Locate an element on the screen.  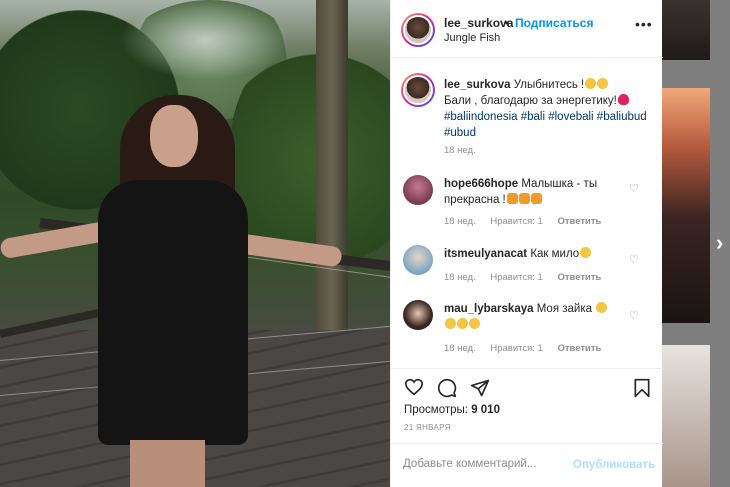
comment-input is located at coordinates (483, 464).